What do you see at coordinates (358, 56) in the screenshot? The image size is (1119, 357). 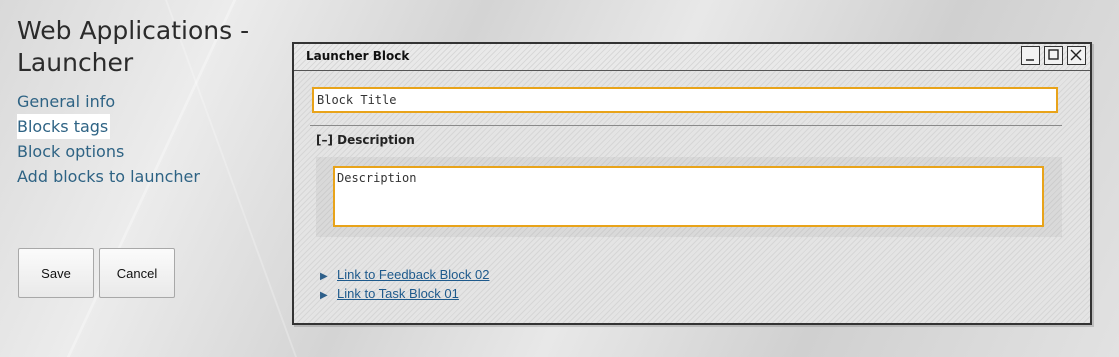 I see `window-title: Launcher Block` at bounding box center [358, 56].